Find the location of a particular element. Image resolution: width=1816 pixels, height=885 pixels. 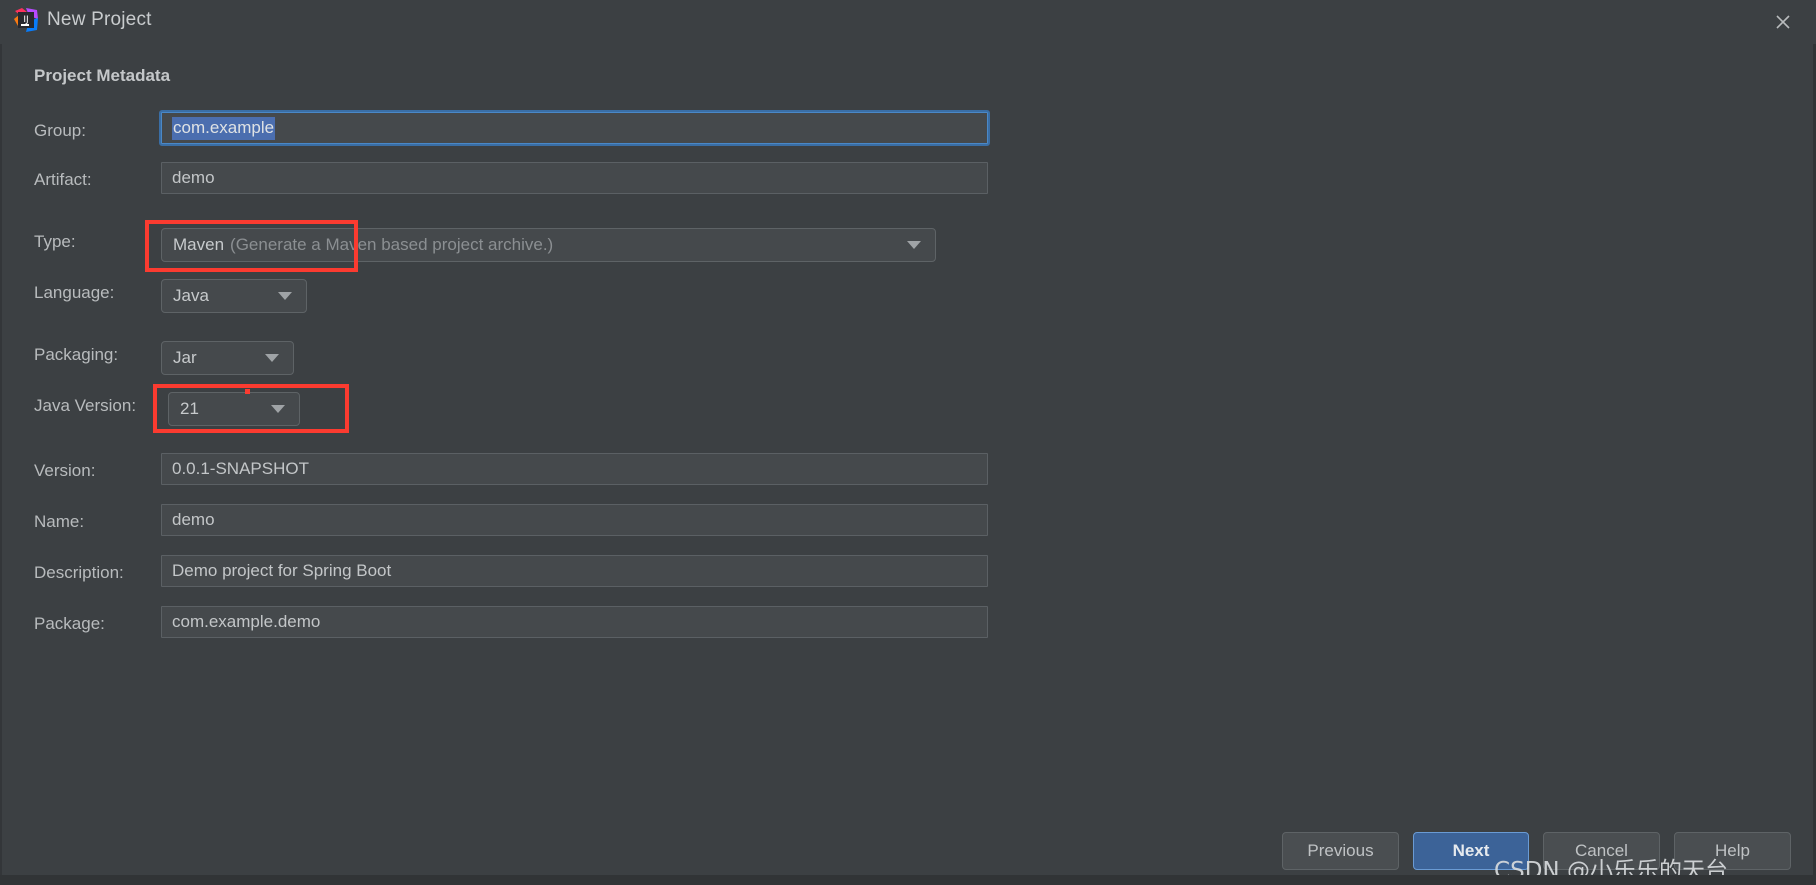

name-input-value: demo is located at coordinates (193, 519).